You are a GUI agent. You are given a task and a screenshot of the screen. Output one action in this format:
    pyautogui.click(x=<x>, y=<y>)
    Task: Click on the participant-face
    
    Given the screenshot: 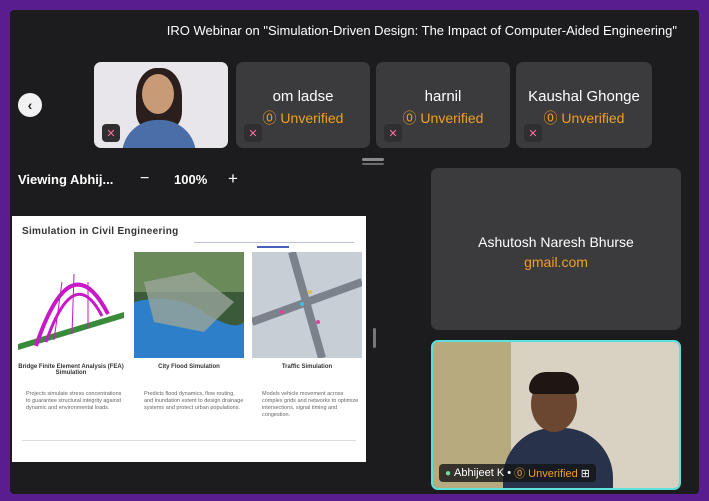 What is the action you would take?
    pyautogui.click(x=158, y=94)
    